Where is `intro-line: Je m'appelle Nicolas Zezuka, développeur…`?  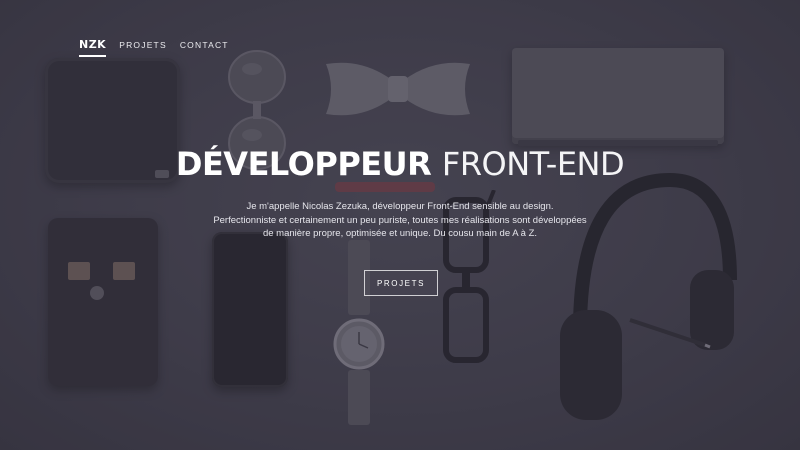 intro-line: Je m'appelle Nicolas Zezuka, développeur… is located at coordinates (400, 206).